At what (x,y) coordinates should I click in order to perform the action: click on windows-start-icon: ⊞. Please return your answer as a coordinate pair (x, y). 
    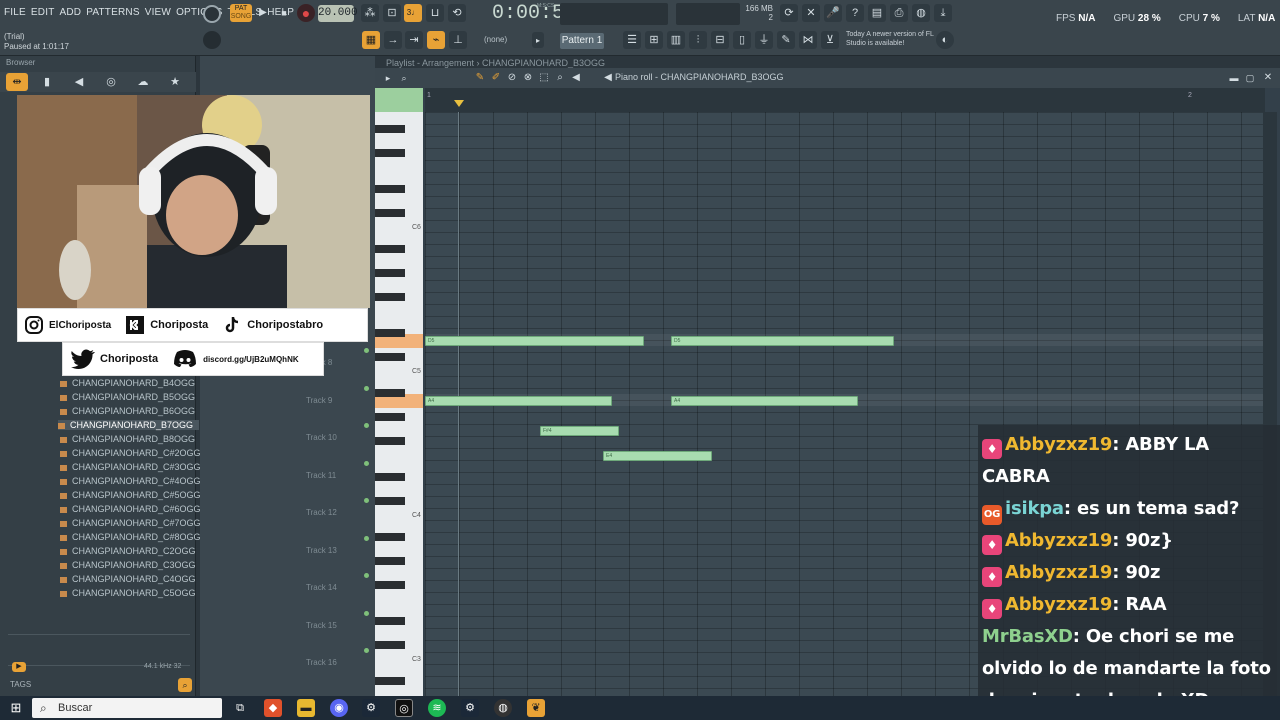
    Looking at the image, I should click on (16, 708).